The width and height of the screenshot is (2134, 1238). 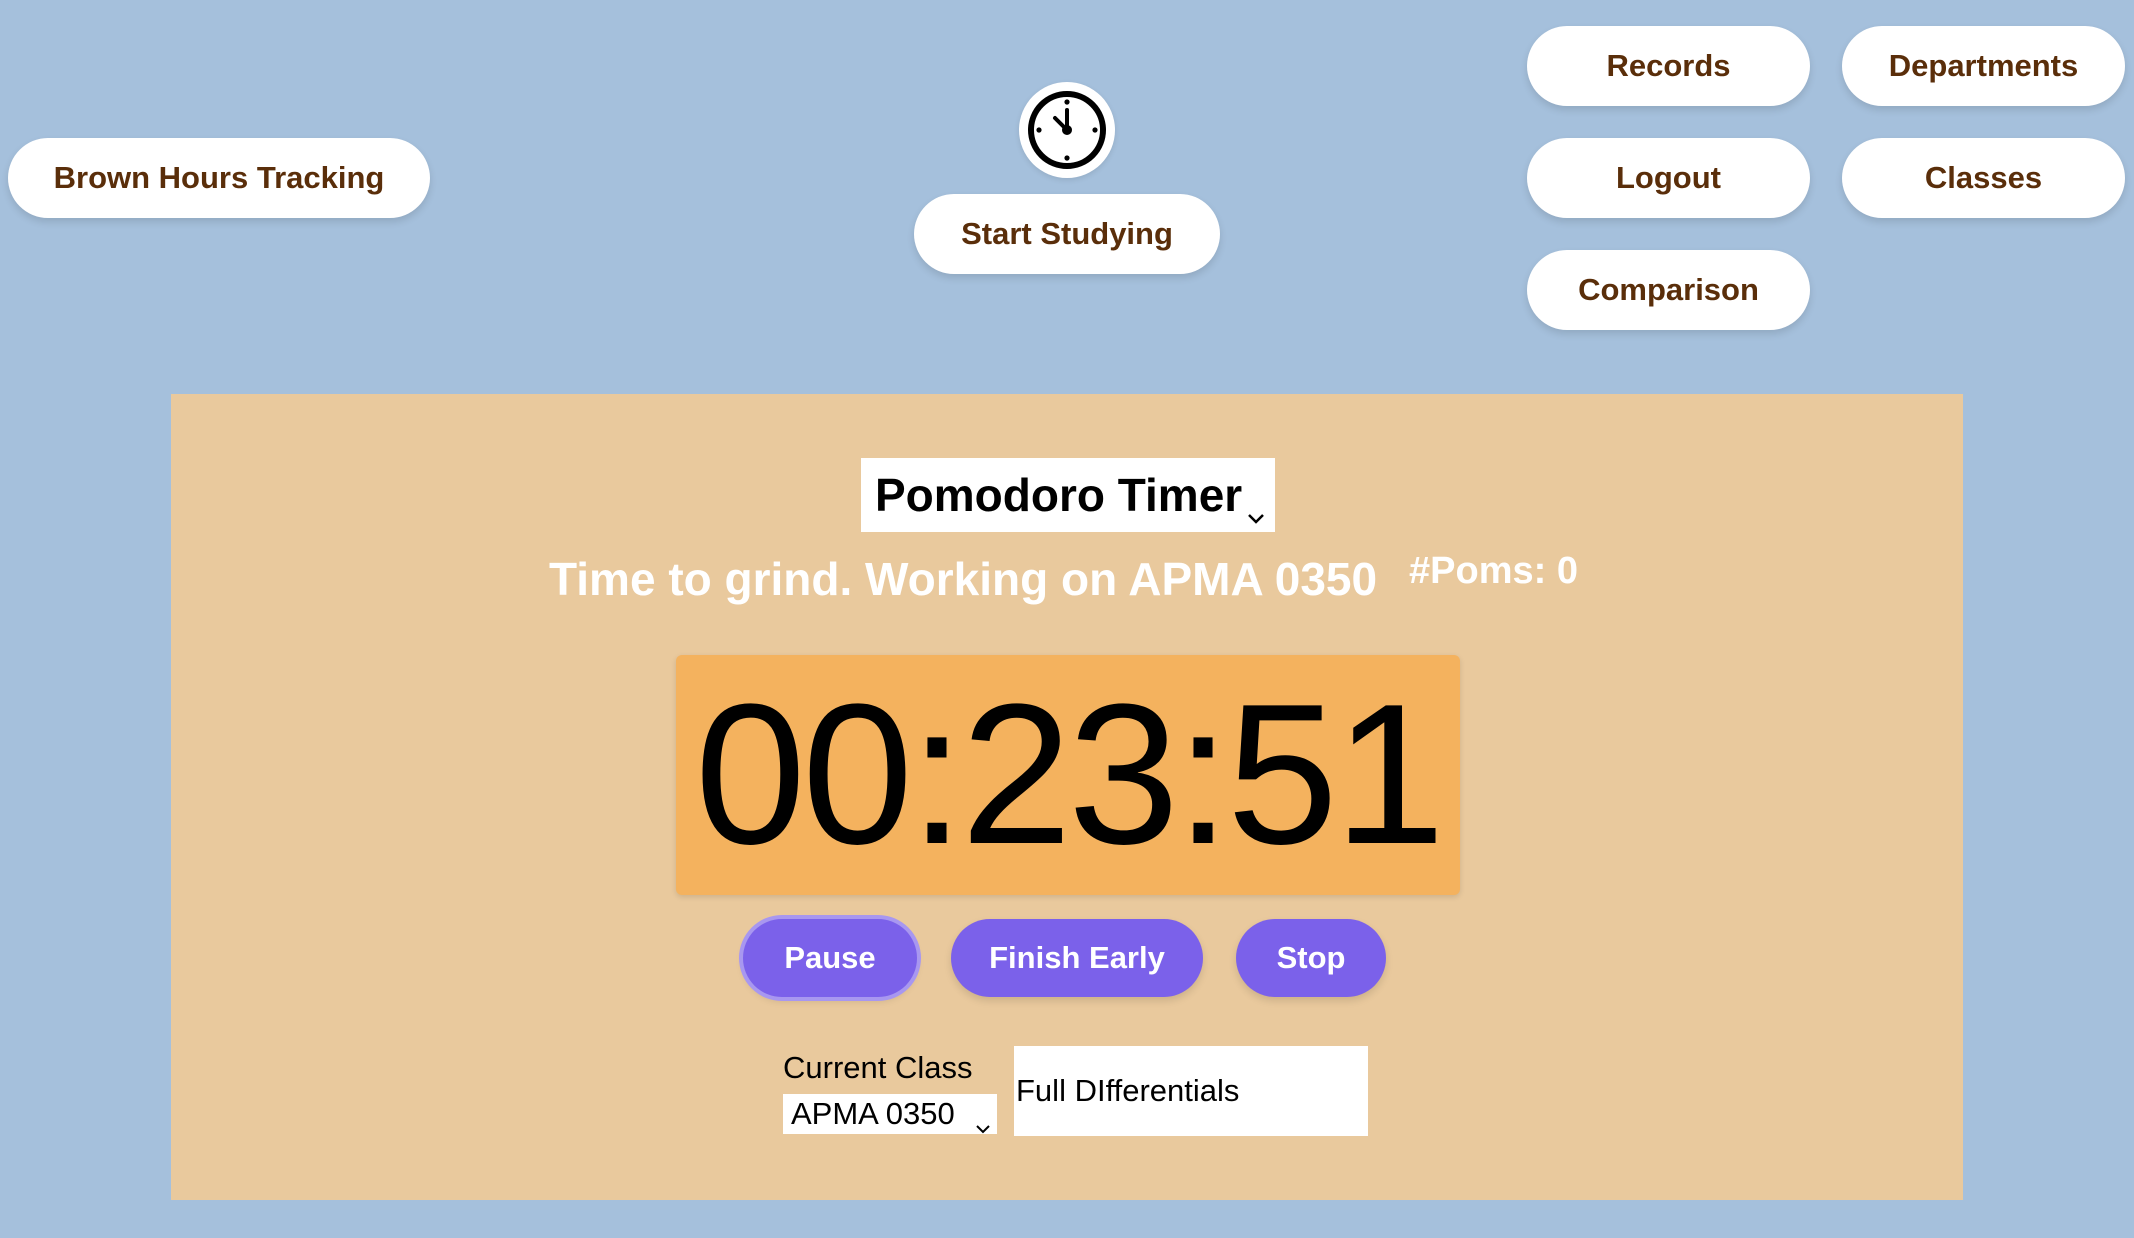 I want to click on nav-comparison-label: Comparison, so click(x=1668, y=289).